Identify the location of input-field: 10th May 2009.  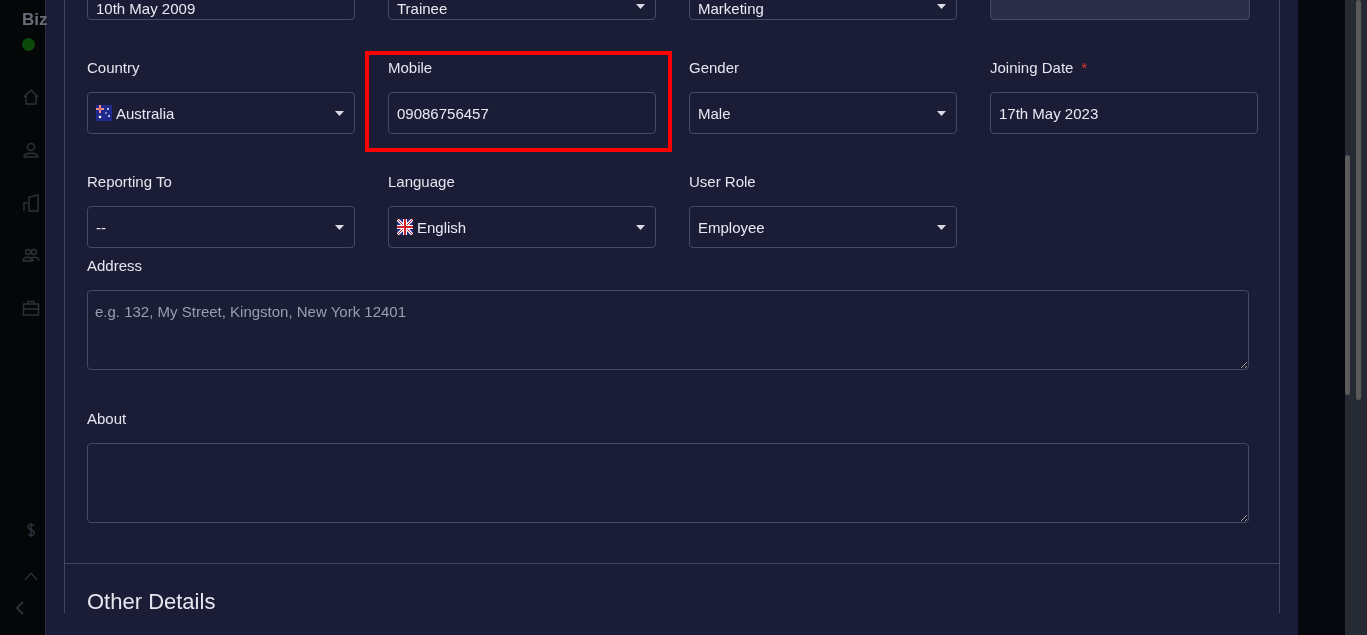
(221, 10).